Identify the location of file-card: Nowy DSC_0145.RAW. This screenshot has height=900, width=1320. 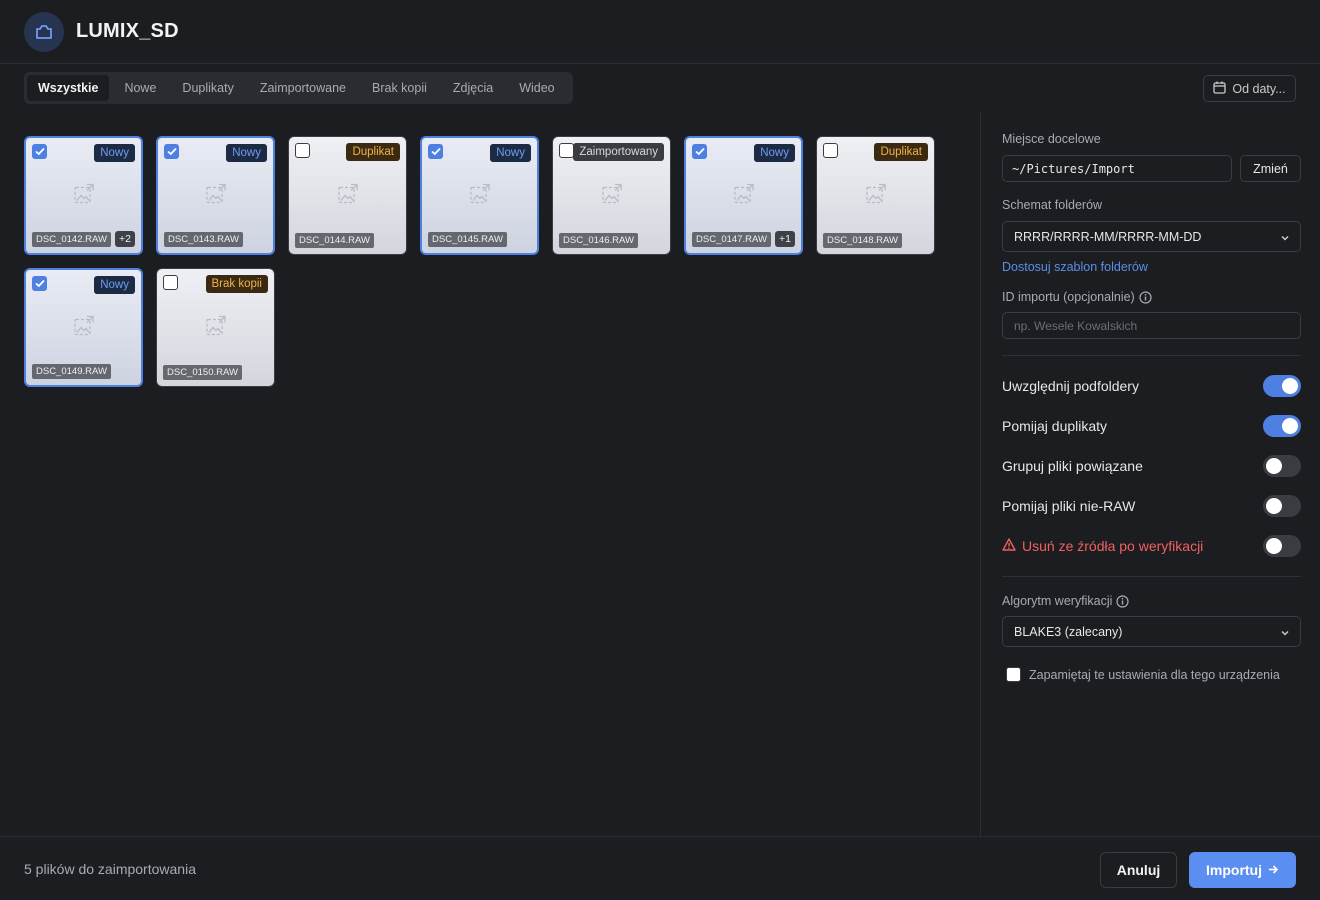
(479, 195).